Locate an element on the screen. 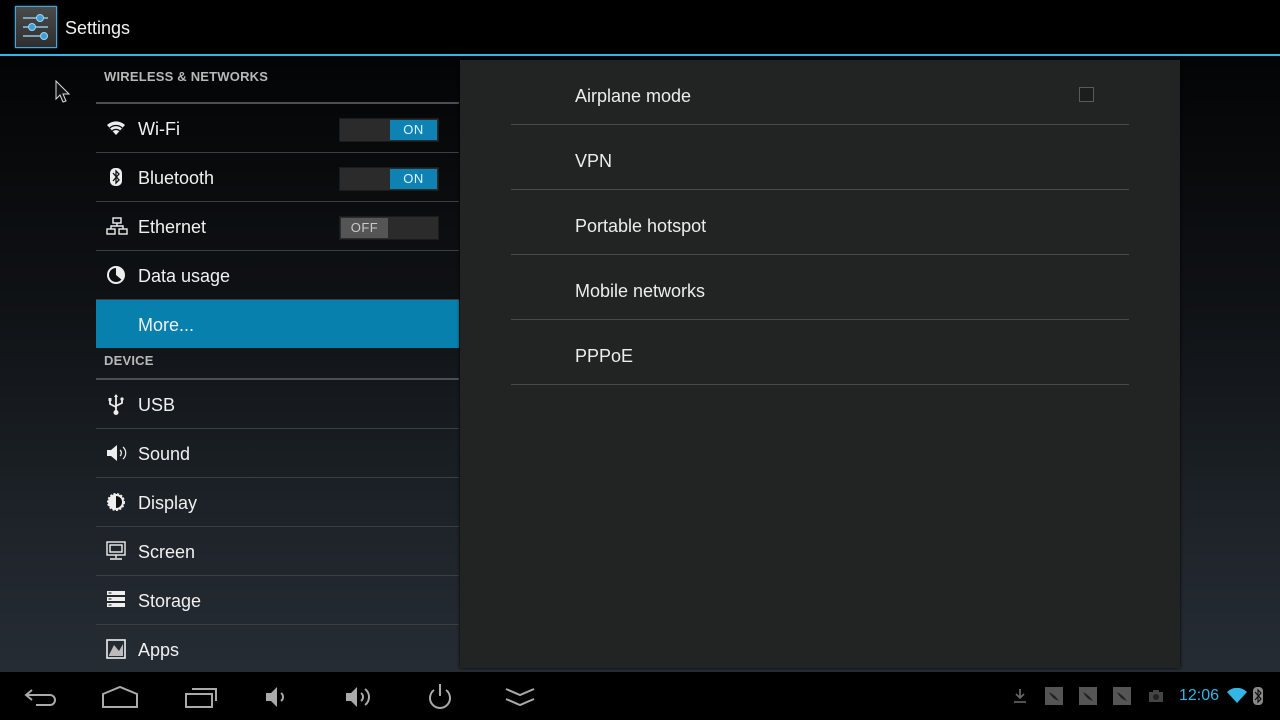 Image resolution: width=1280 pixels, height=720 pixels. sidebar-item-sound: Sound is located at coordinates (277, 453).